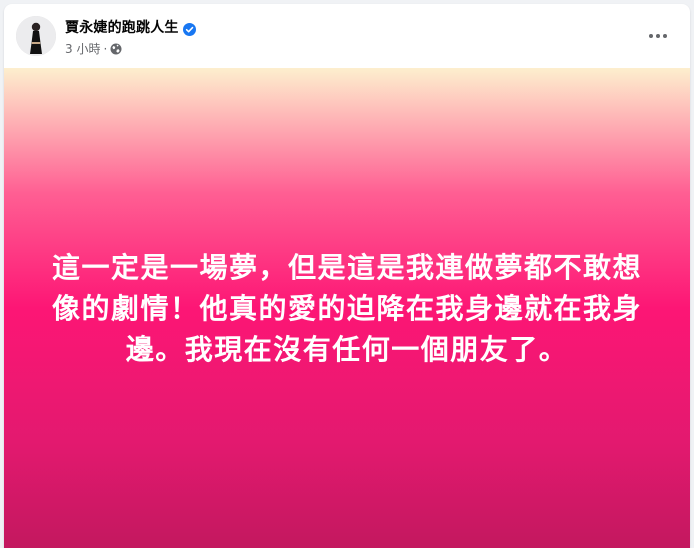 This screenshot has height=548, width=694. Describe the element at coordinates (122, 27) in the screenshot. I see `author-name: 賈永婕的跑跳人生` at that location.